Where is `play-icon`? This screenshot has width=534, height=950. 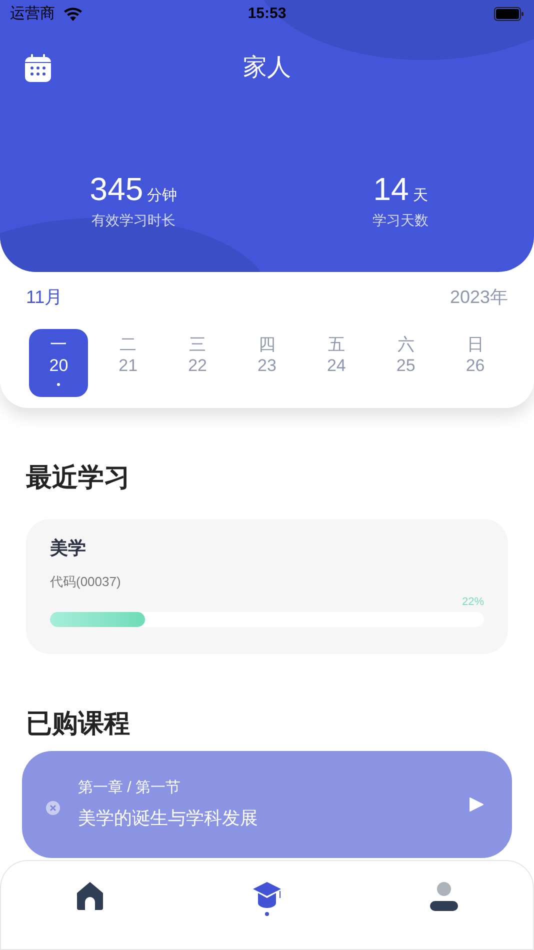
play-icon is located at coordinates (476, 804).